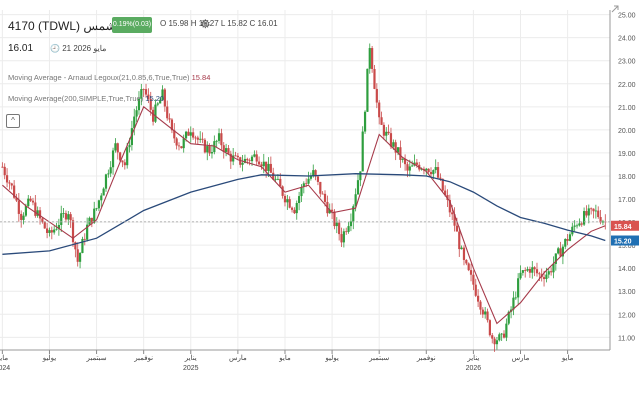 The height and width of the screenshot is (405, 640). Describe the element at coordinates (627, 269) in the screenshot. I see `y-tick-label: 14.00` at that location.